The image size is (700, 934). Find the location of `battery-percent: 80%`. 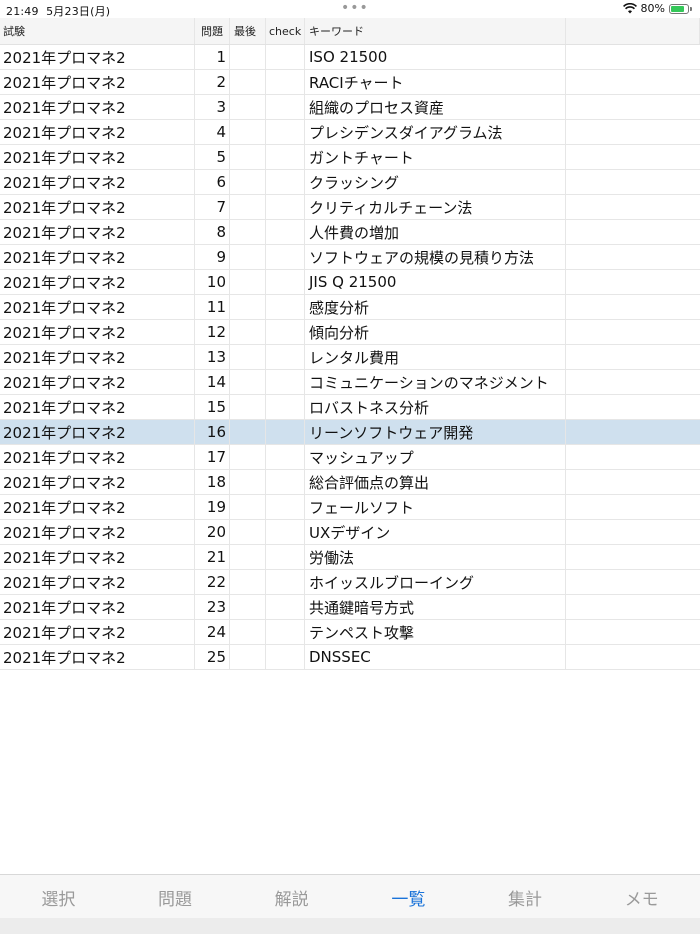

battery-percent: 80% is located at coordinates (652, 8).